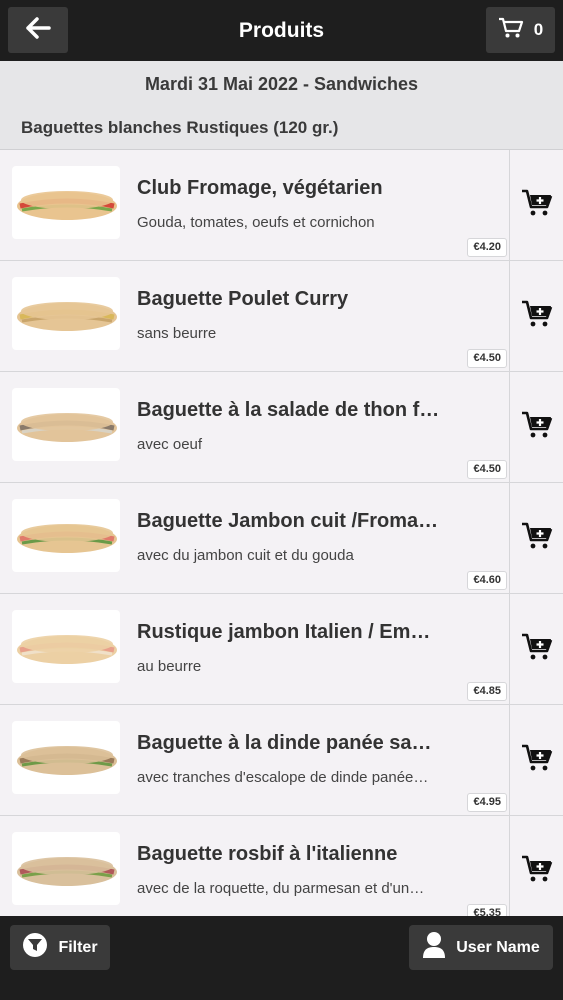 The height and width of the screenshot is (1000, 563). I want to click on page-title: Produits, so click(281, 30).